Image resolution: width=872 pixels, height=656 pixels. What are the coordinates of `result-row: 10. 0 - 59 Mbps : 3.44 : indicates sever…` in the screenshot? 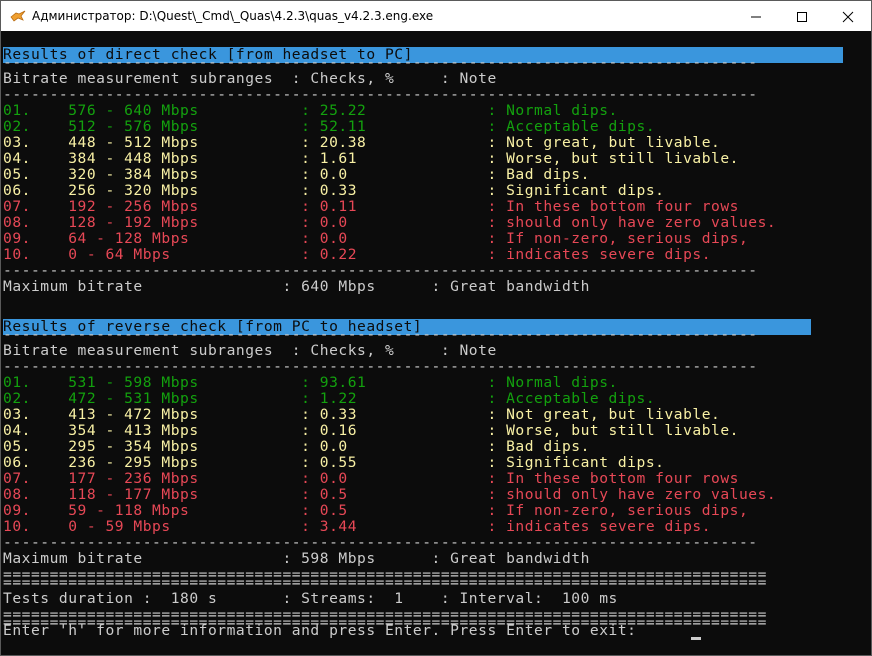 It's located at (357, 526).